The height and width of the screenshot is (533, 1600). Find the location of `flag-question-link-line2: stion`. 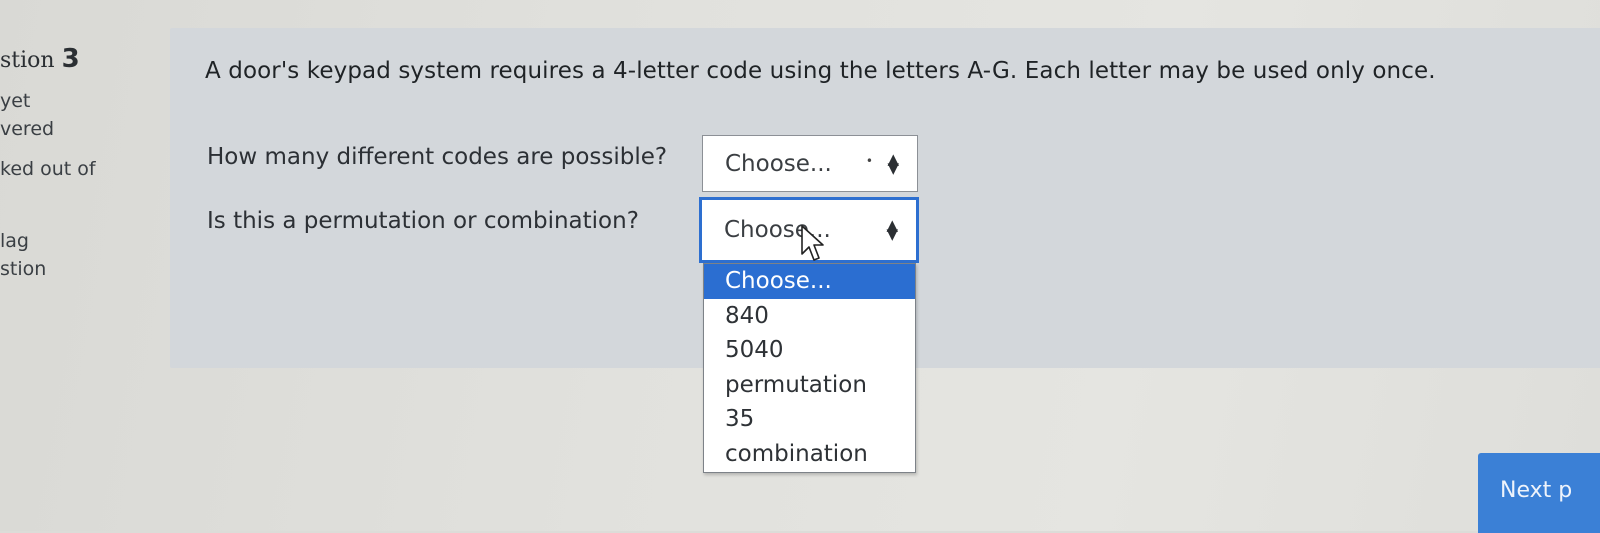

flag-question-link-line2: stion is located at coordinates (23, 269).